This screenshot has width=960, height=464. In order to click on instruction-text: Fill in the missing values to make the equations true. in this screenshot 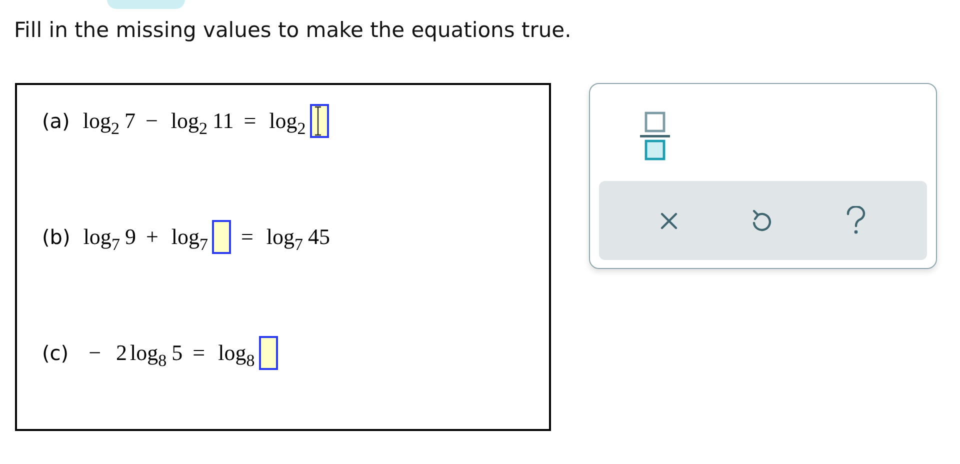, I will do `click(293, 30)`.